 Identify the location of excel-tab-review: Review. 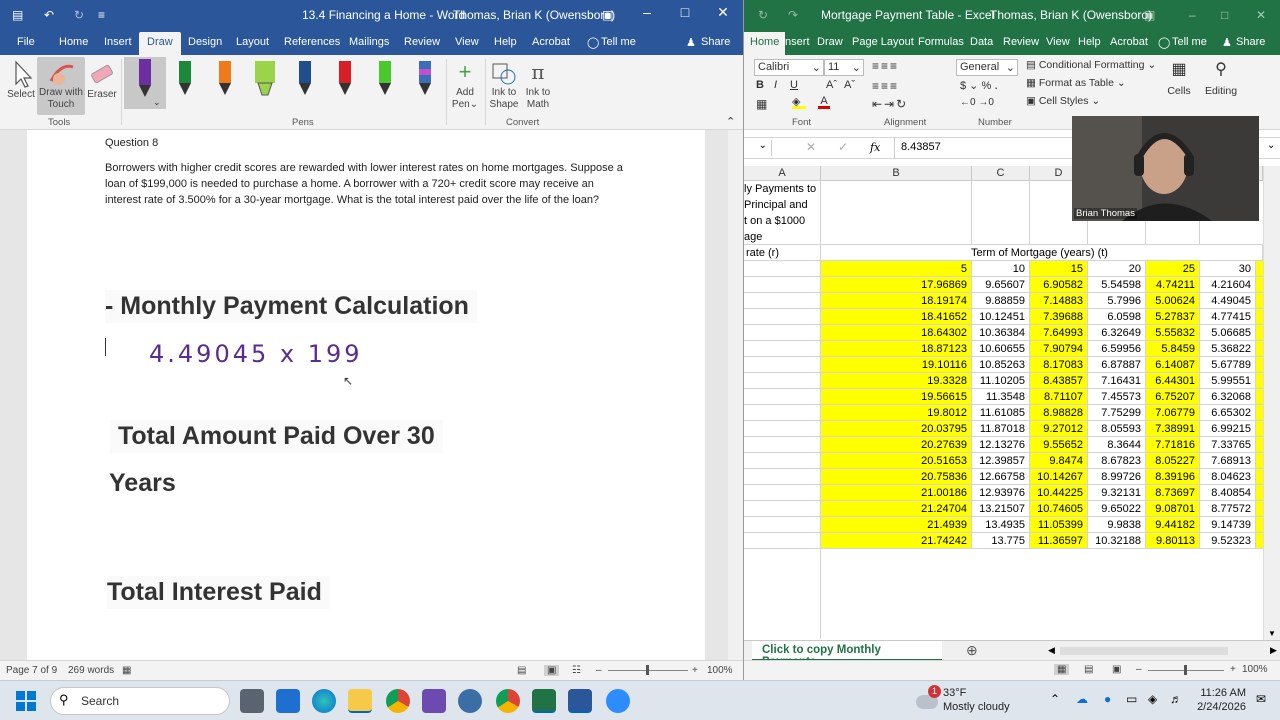
(1021, 42).